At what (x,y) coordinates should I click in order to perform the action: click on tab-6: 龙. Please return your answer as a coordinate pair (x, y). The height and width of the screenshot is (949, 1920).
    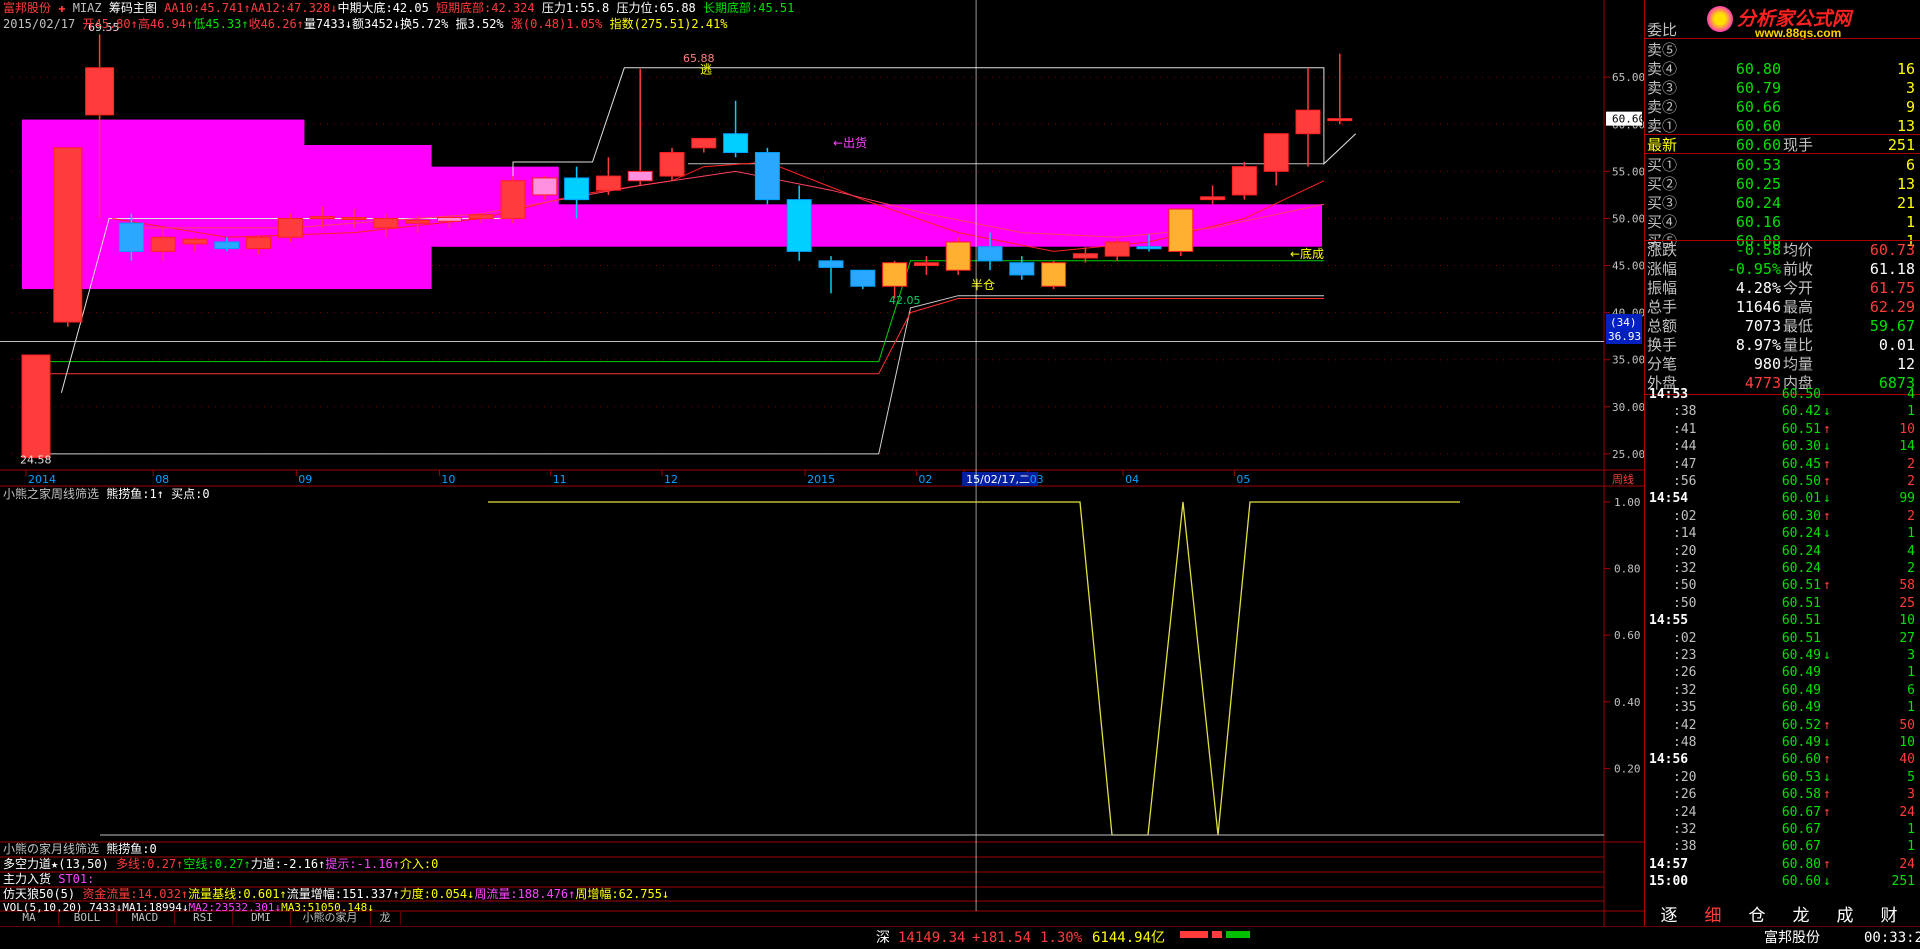
    Looking at the image, I should click on (385, 918).